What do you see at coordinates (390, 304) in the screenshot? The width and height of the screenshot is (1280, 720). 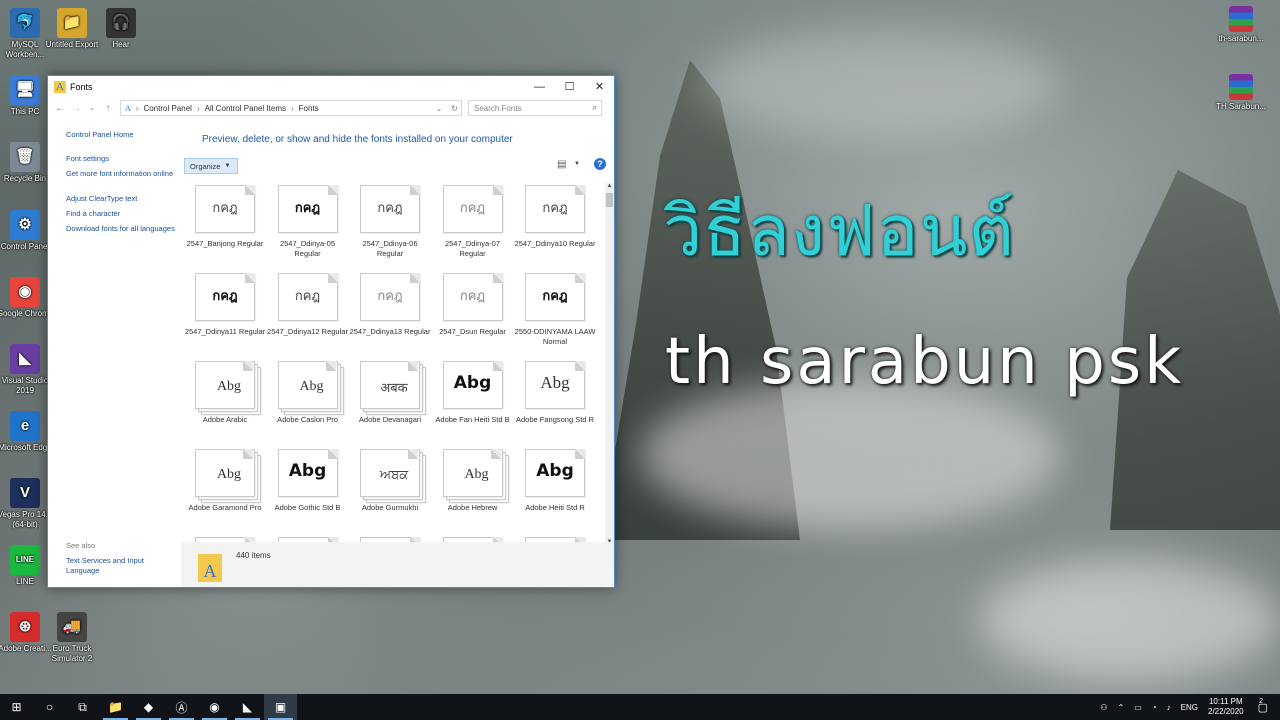 I see `font-item: กคฎ 2547_Ddinya13 Regular` at bounding box center [390, 304].